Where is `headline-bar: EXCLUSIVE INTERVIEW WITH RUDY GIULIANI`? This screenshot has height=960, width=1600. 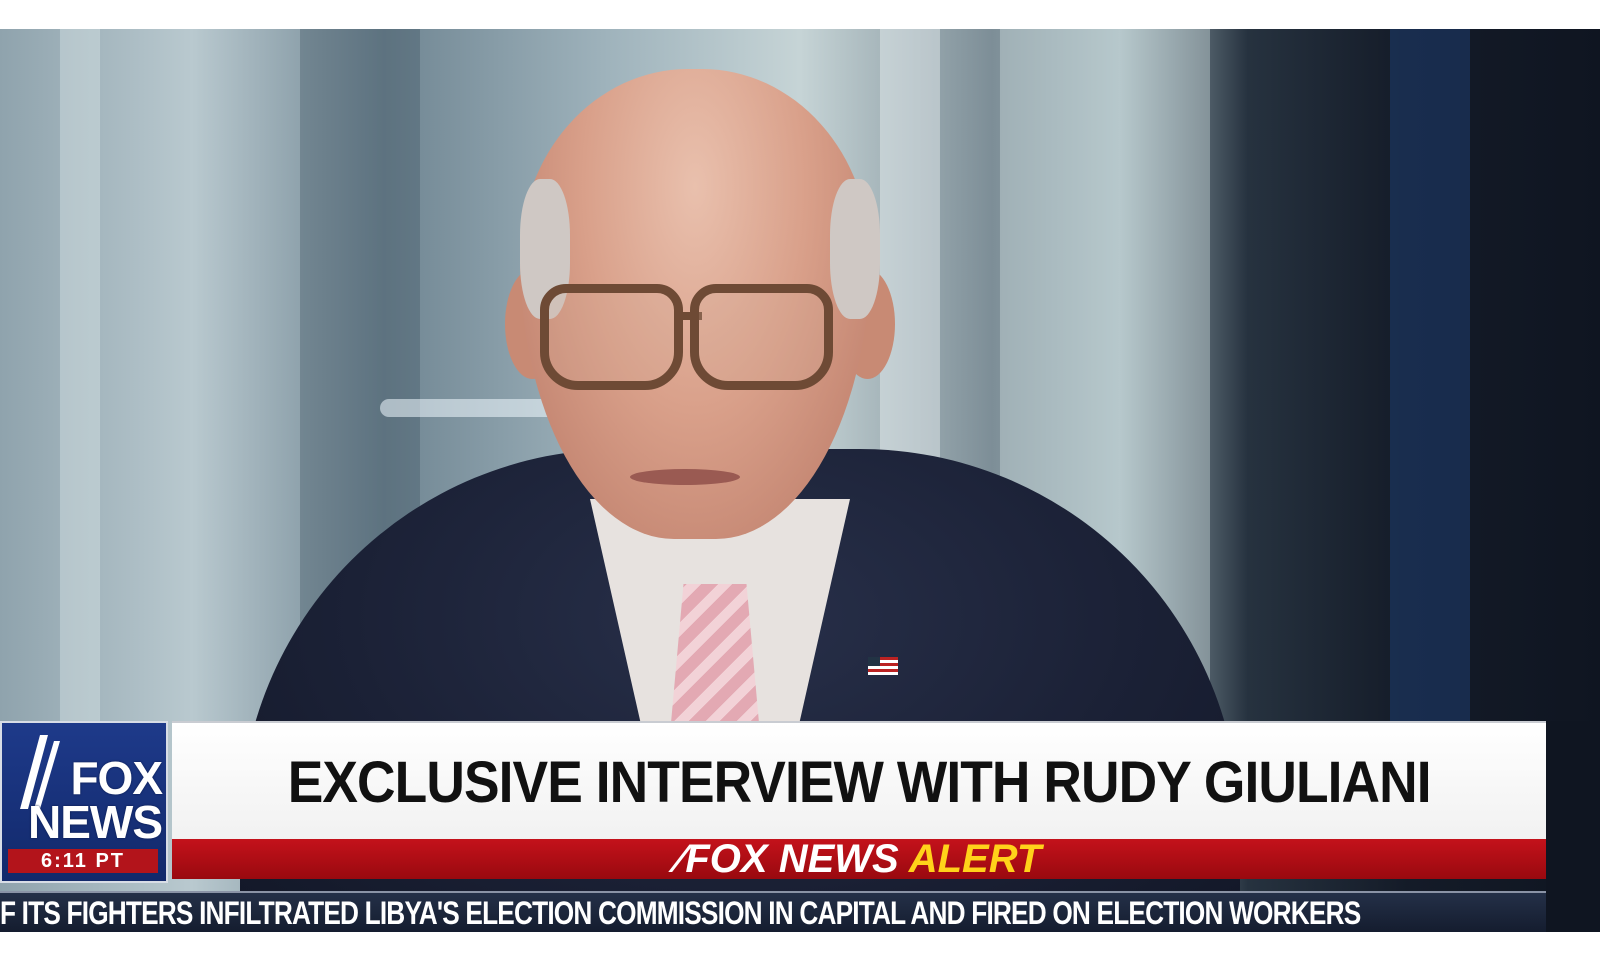
headline-bar: EXCLUSIVE INTERVIEW WITH RUDY GIULIANI is located at coordinates (859, 781).